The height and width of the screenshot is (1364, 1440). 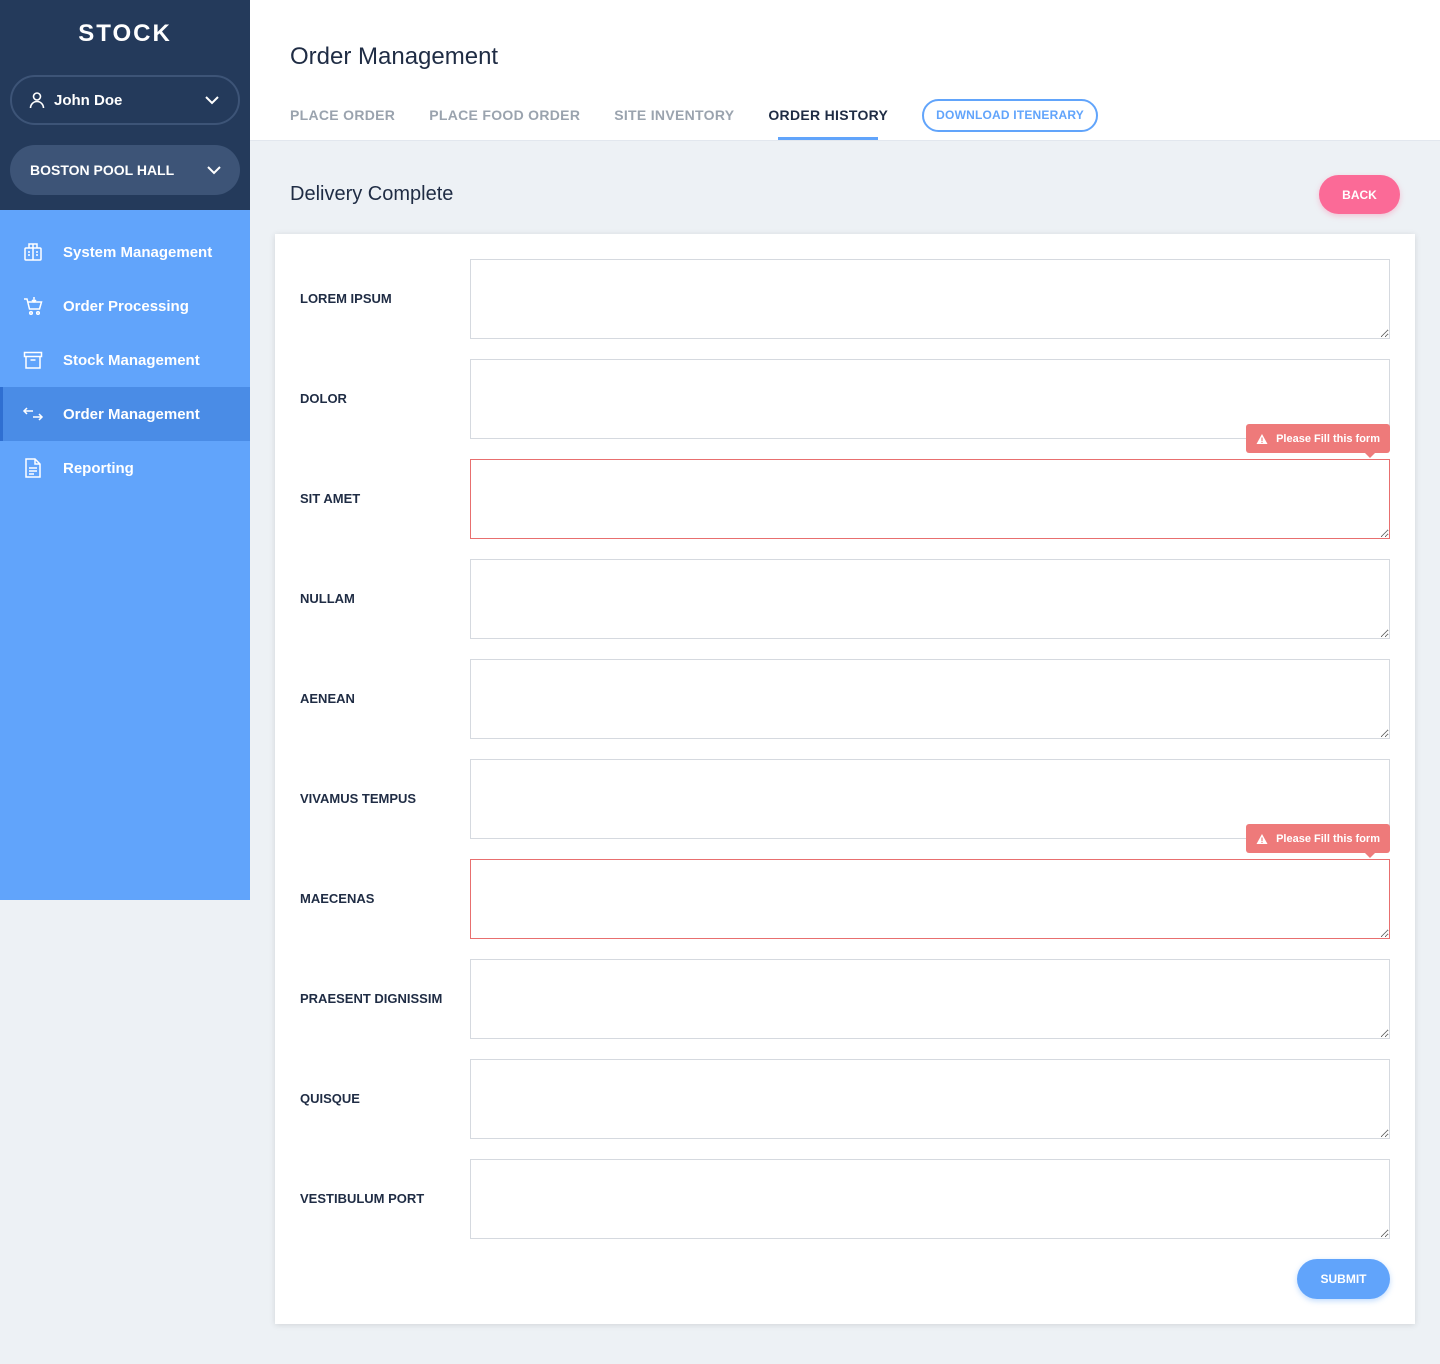 I want to click on form-row: NULLAM, so click(x=845, y=599).